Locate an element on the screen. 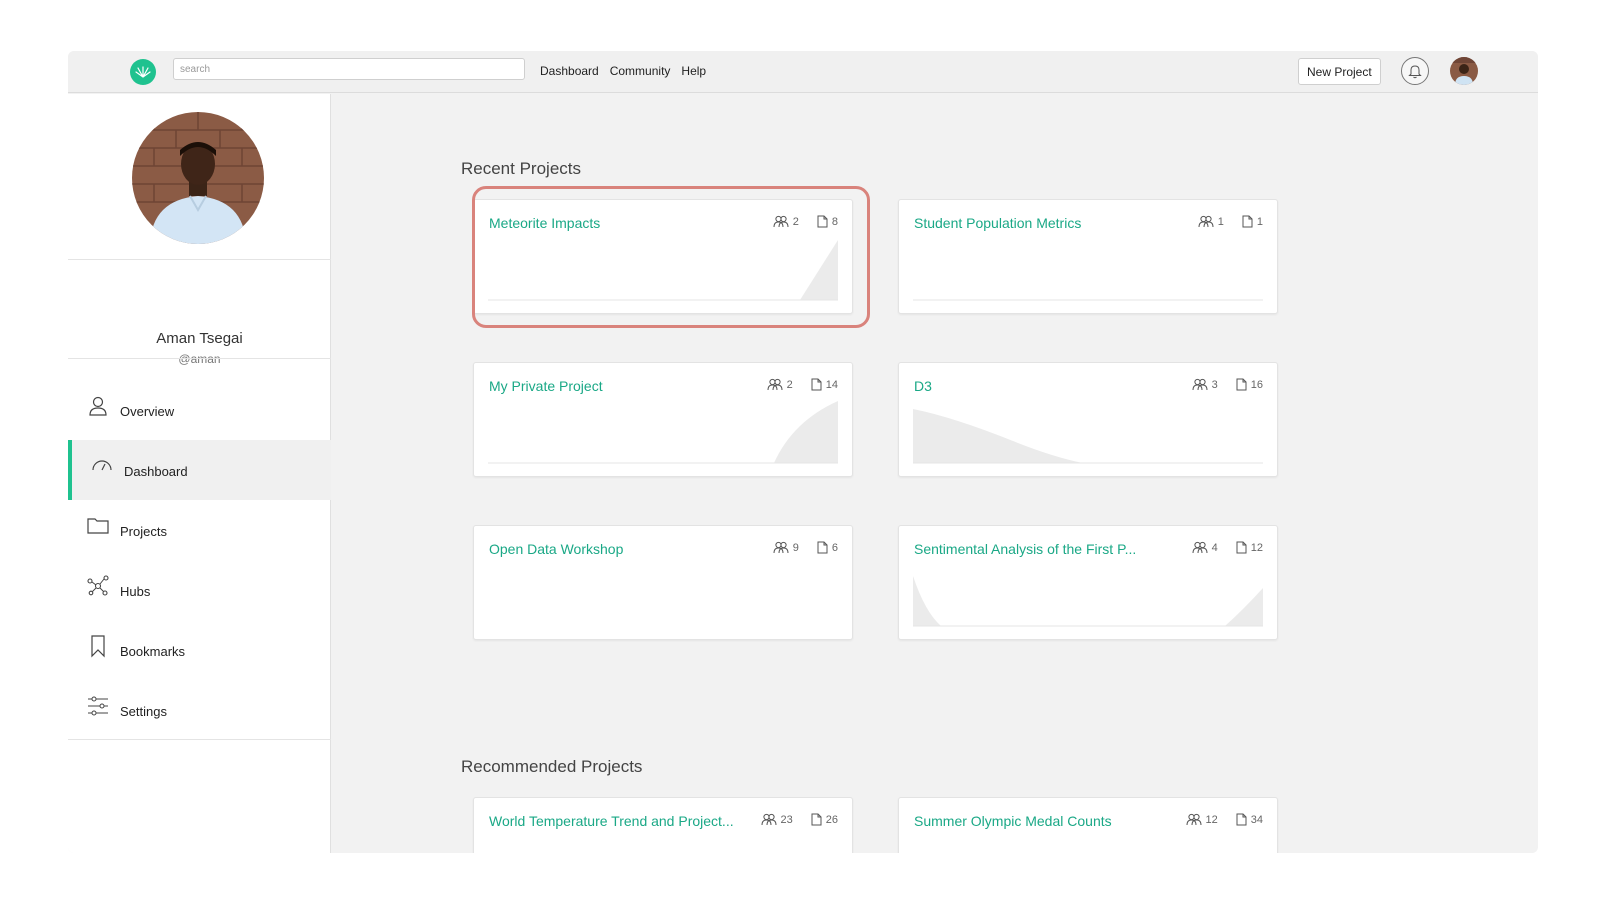 The height and width of the screenshot is (900, 1600). project-stats: 1 1 is located at coordinates (1230, 221).